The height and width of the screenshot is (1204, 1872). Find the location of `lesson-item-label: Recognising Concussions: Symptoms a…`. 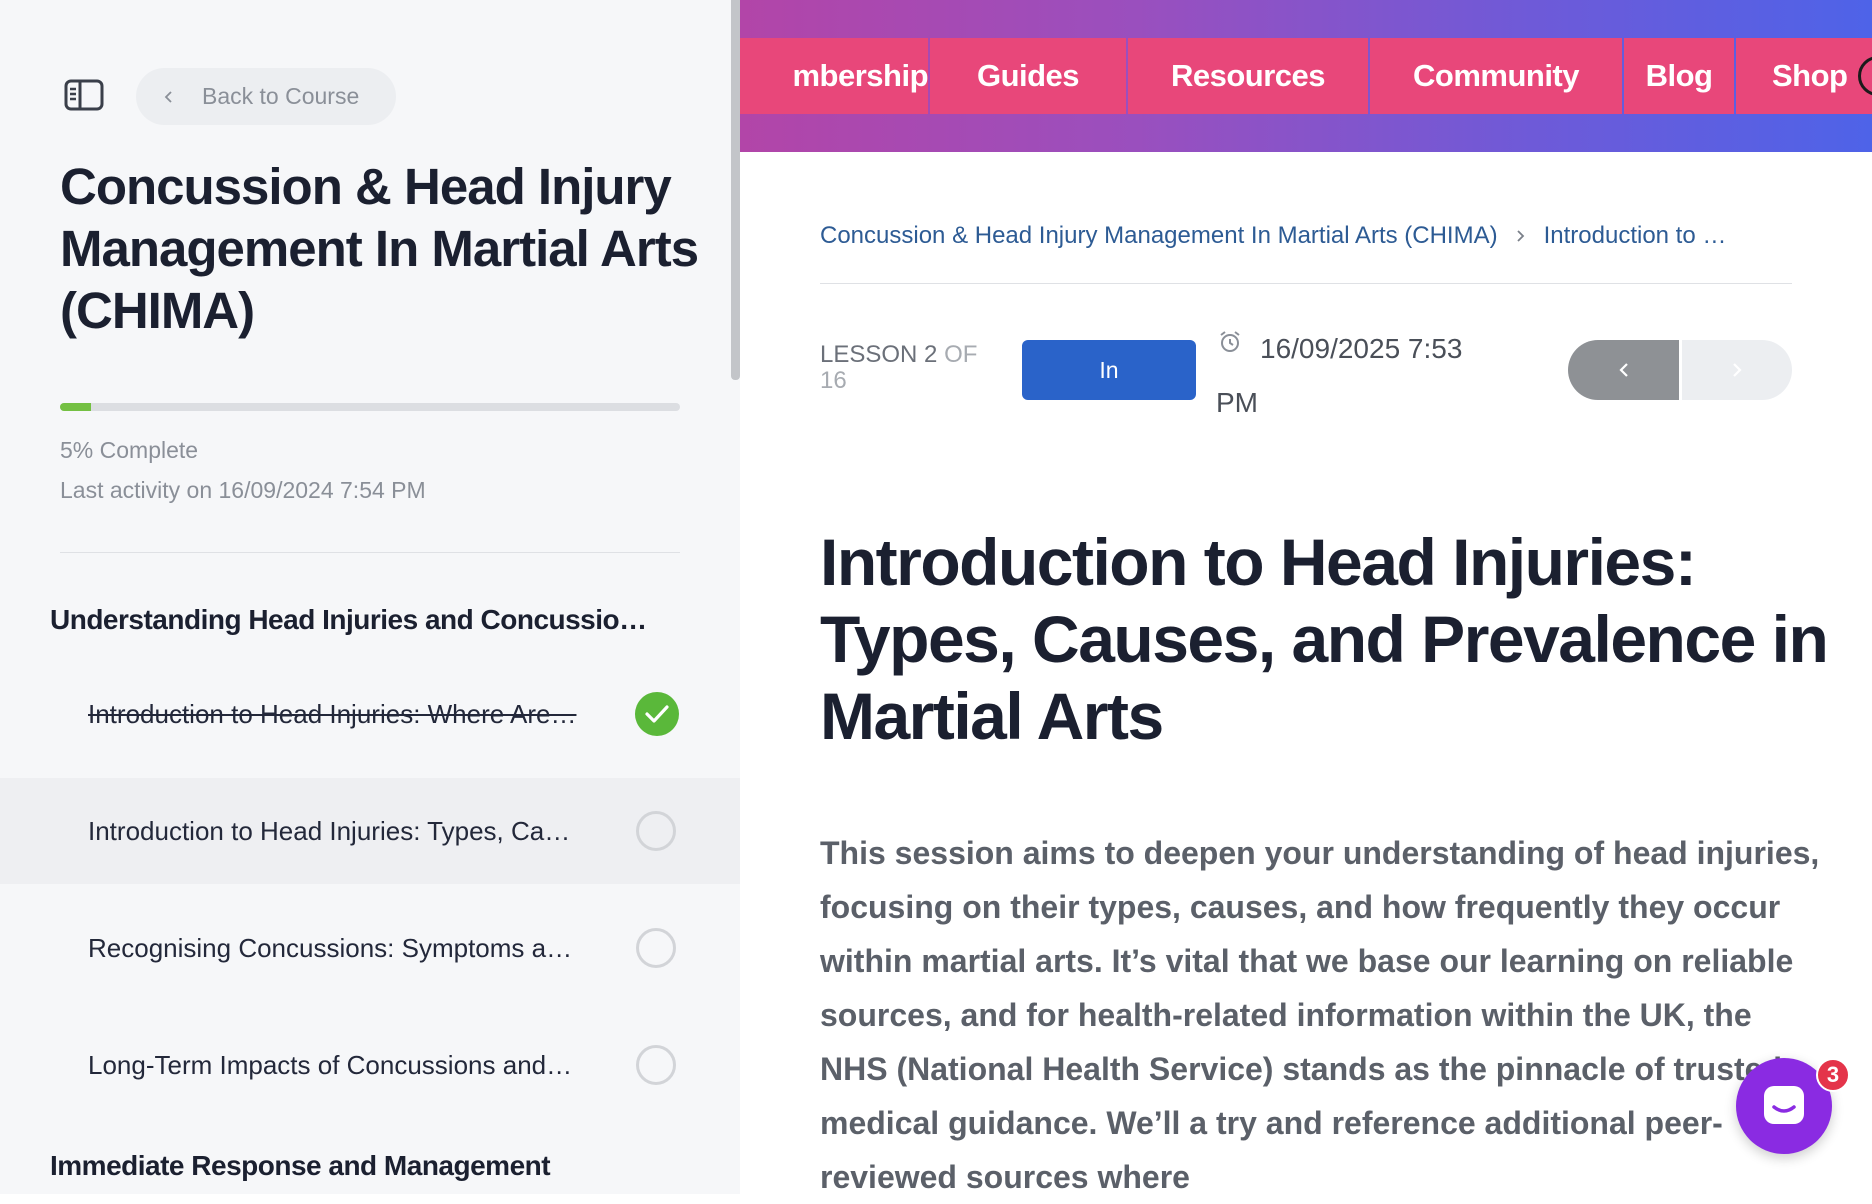

lesson-item-label: Recognising Concussions: Symptoms a… is located at coordinates (330, 947).